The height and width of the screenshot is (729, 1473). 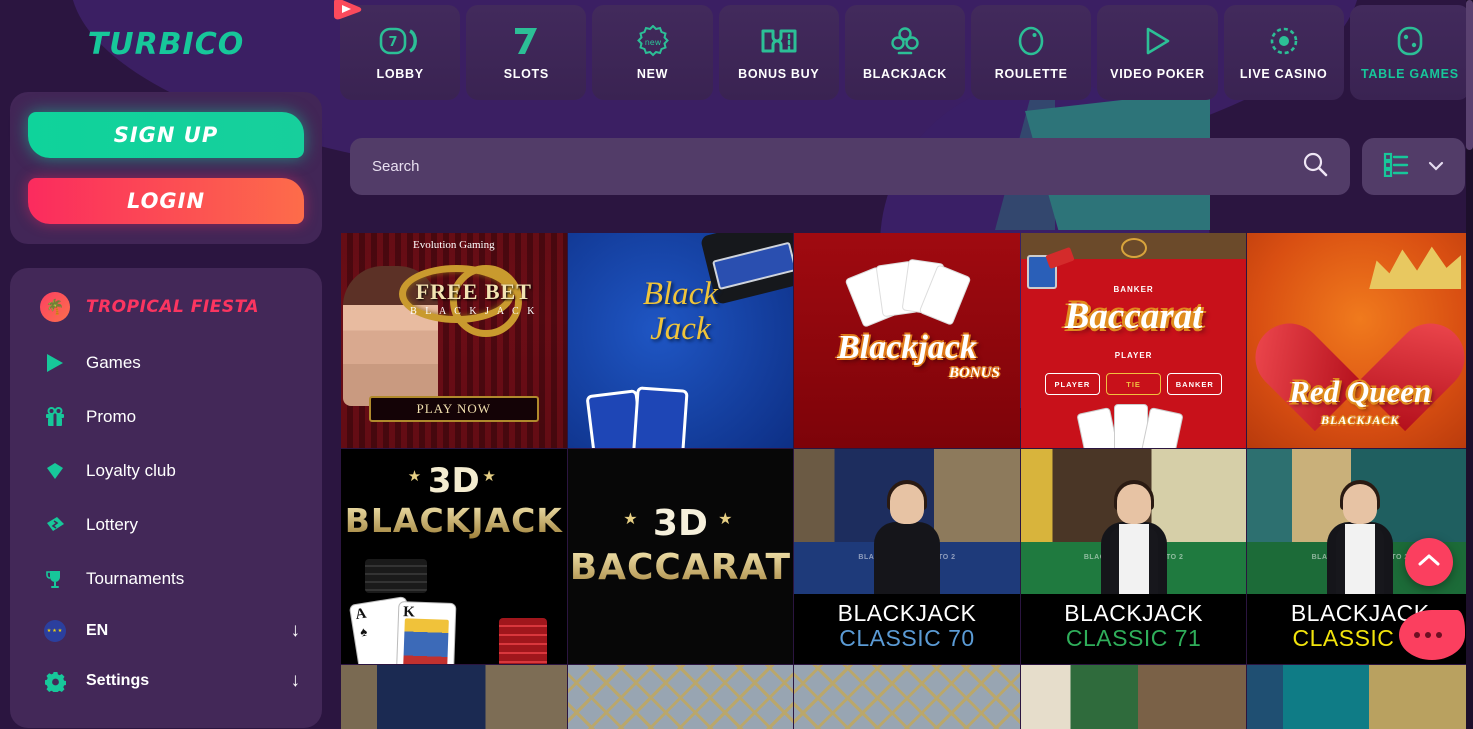 I want to click on gem-icon, so click(x=55, y=471).